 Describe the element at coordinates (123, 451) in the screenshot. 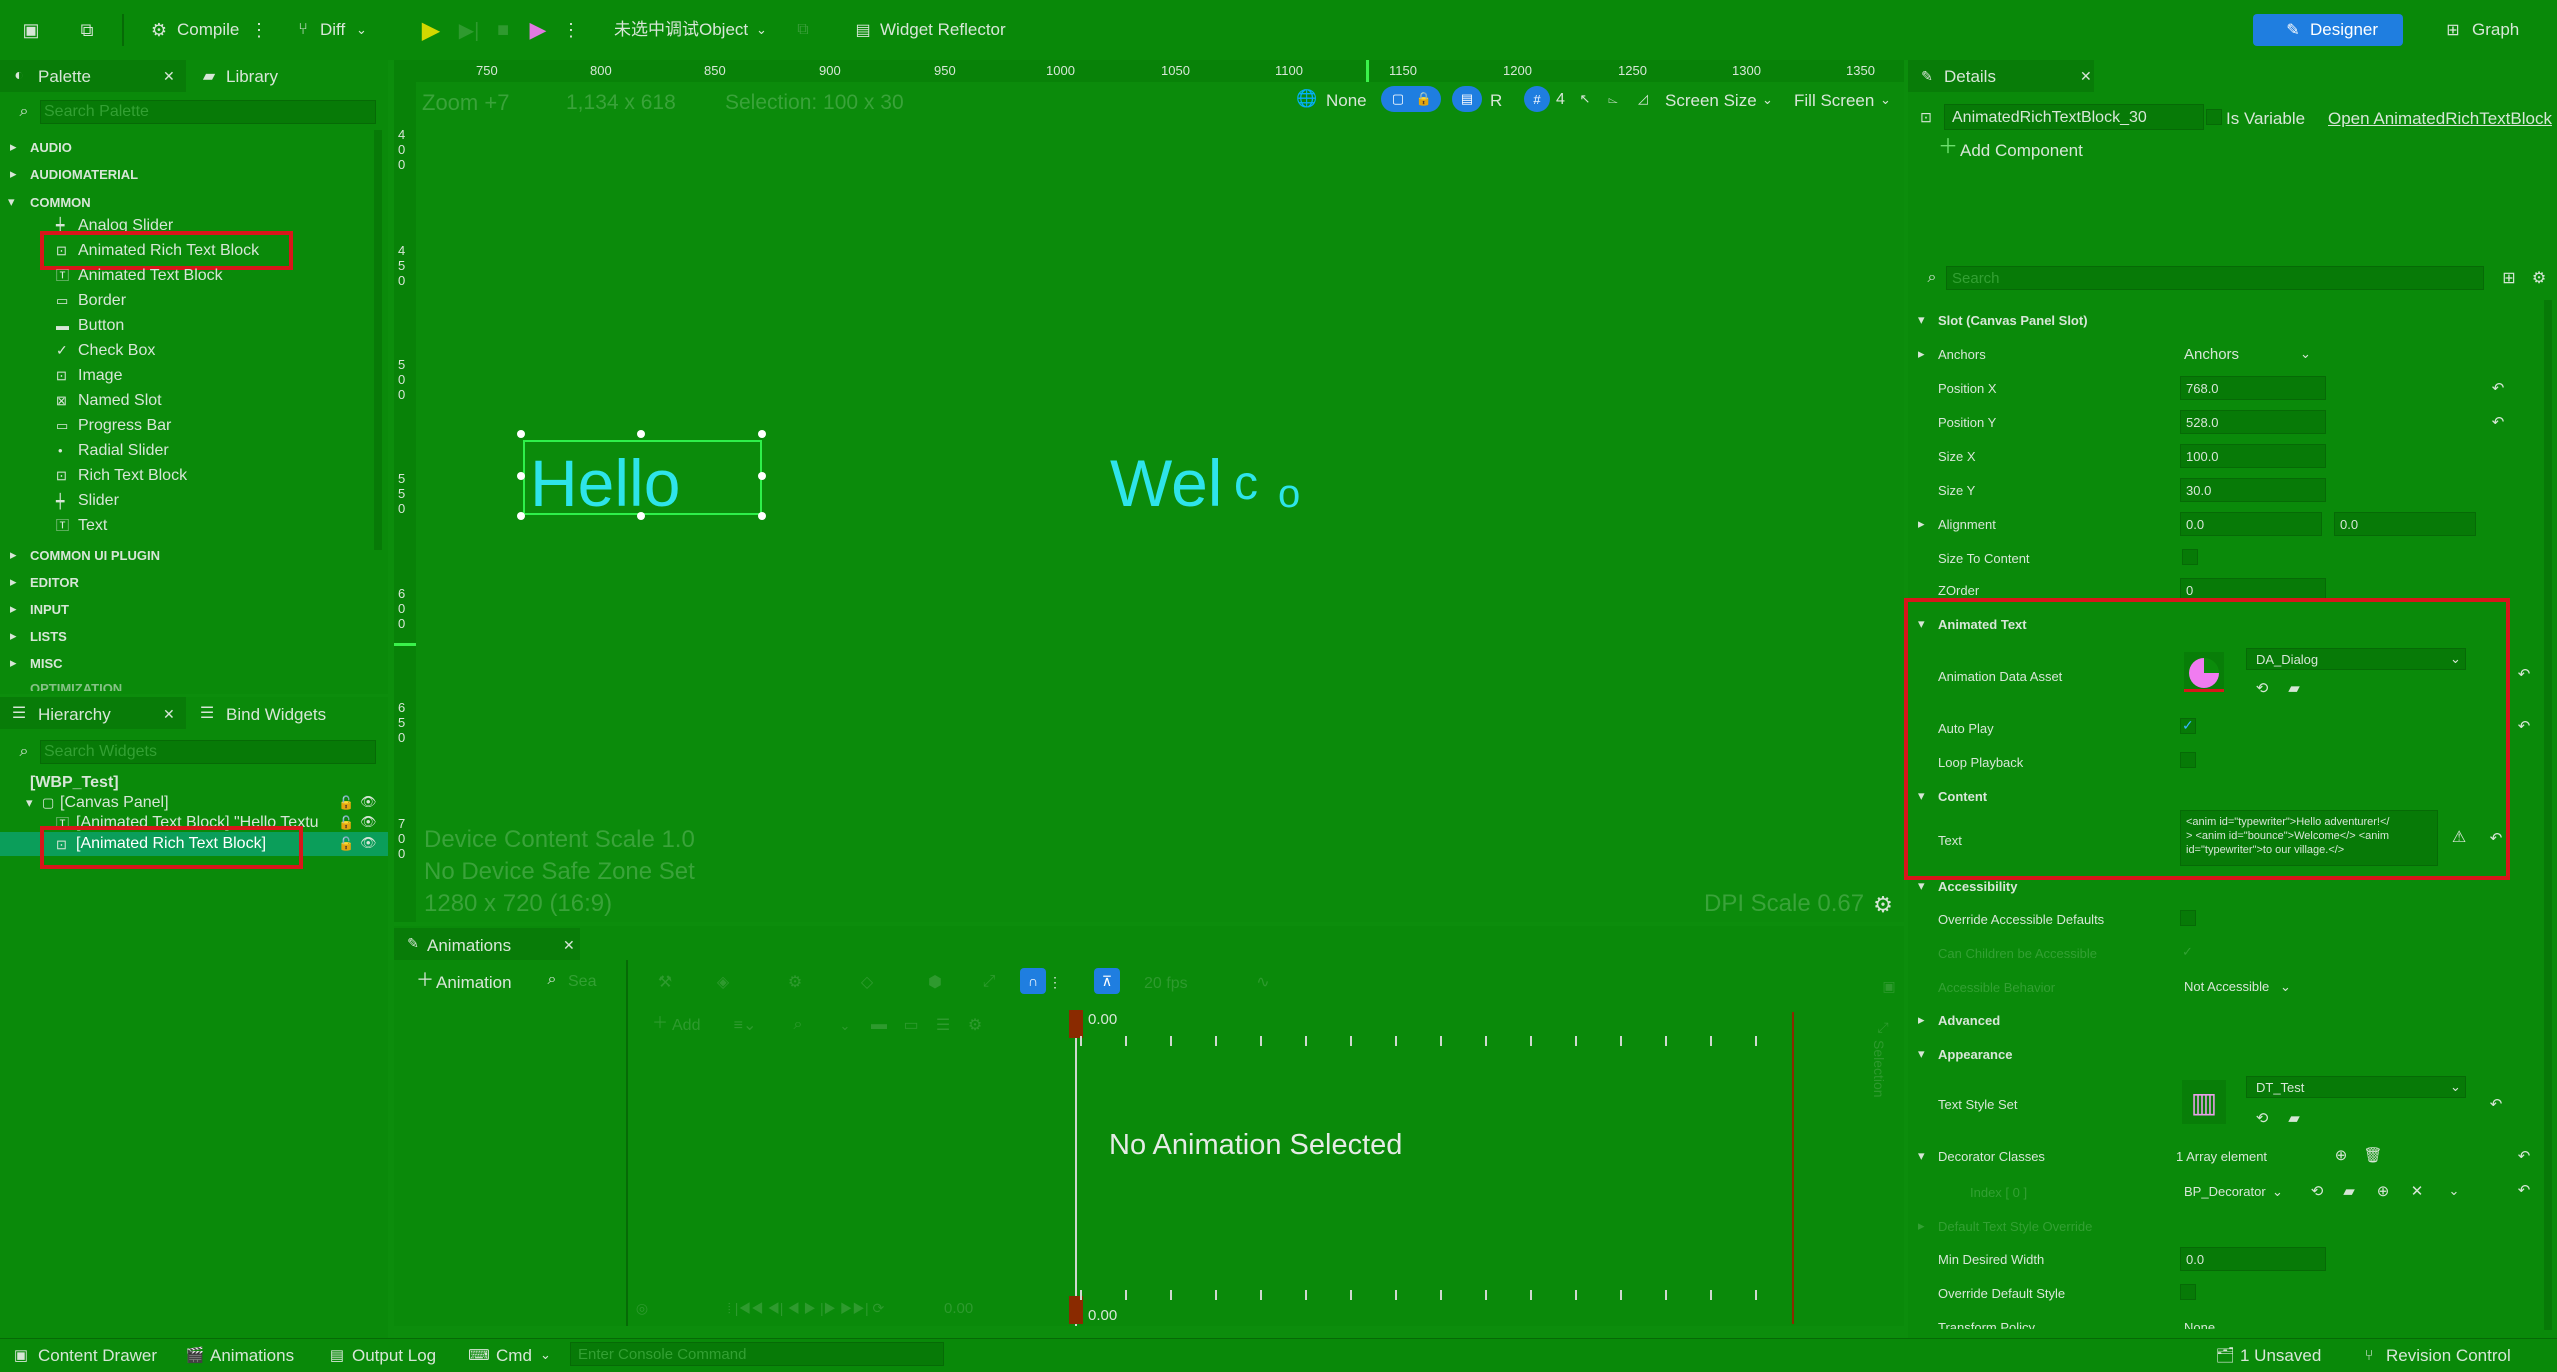

I see `palette-item-radial-slider: Radial Slider` at that location.